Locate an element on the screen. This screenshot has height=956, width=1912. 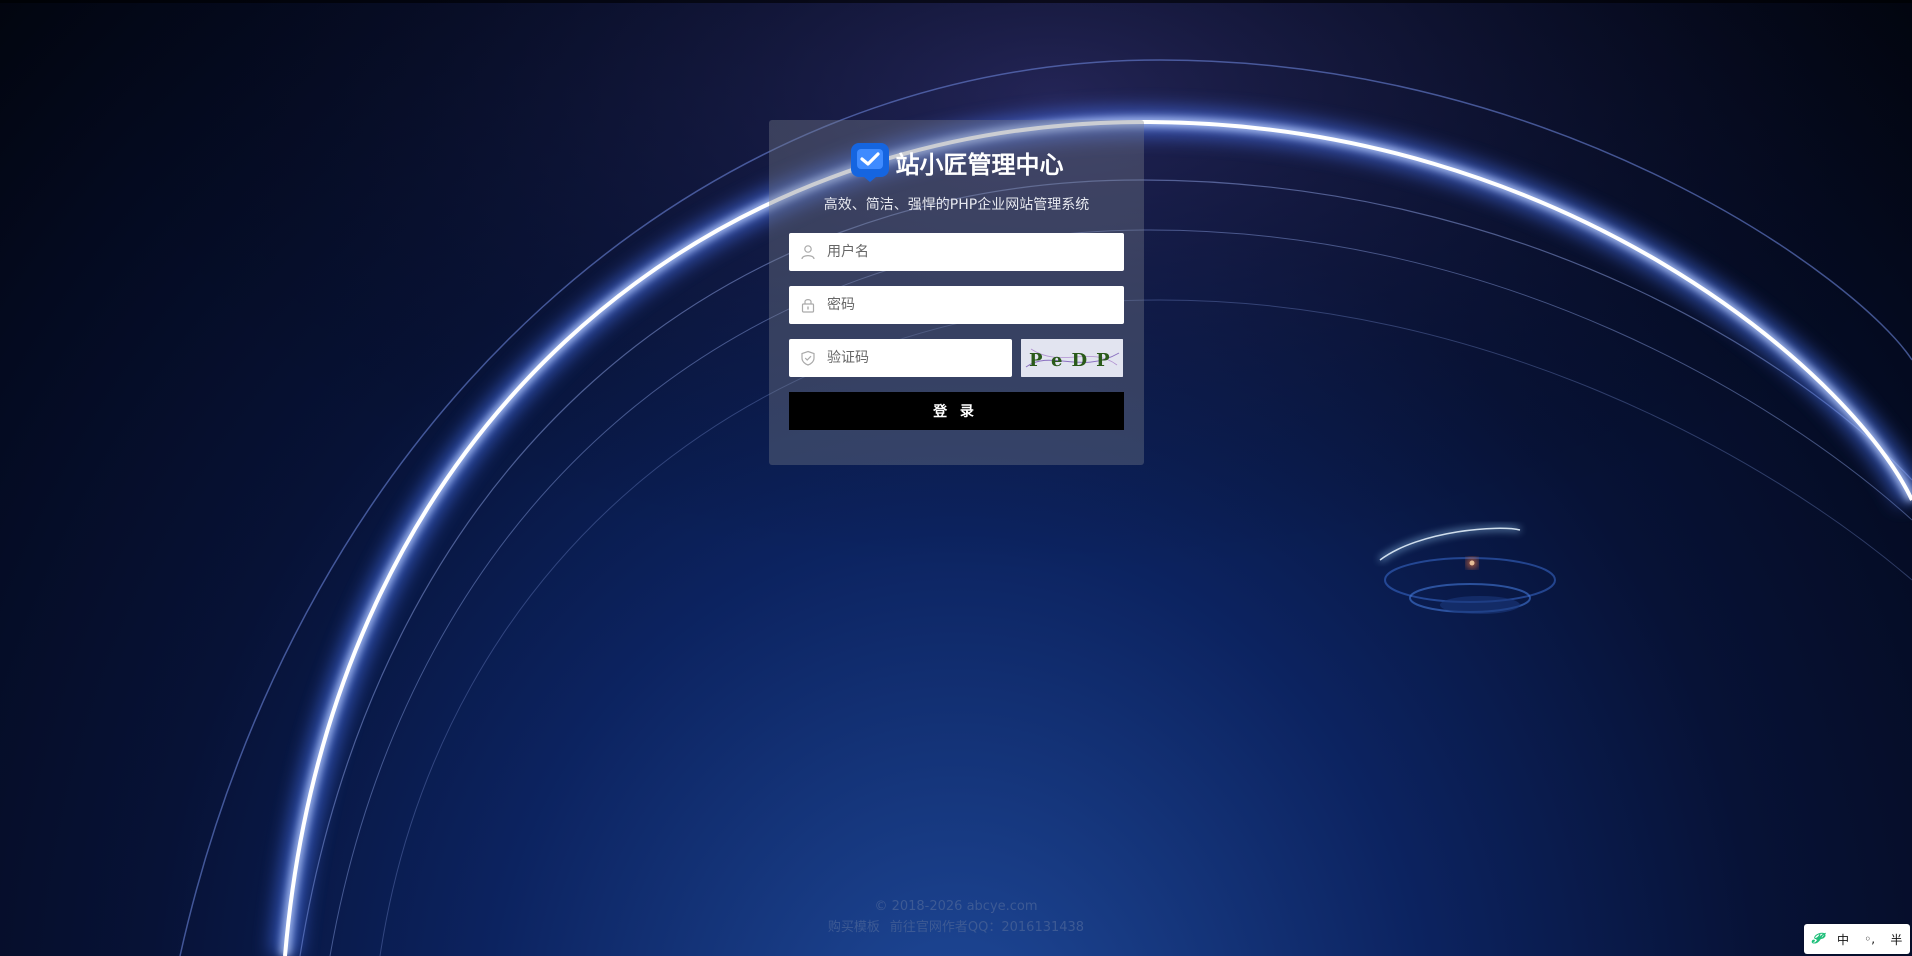
chat-check-icon is located at coordinates (869, 162).